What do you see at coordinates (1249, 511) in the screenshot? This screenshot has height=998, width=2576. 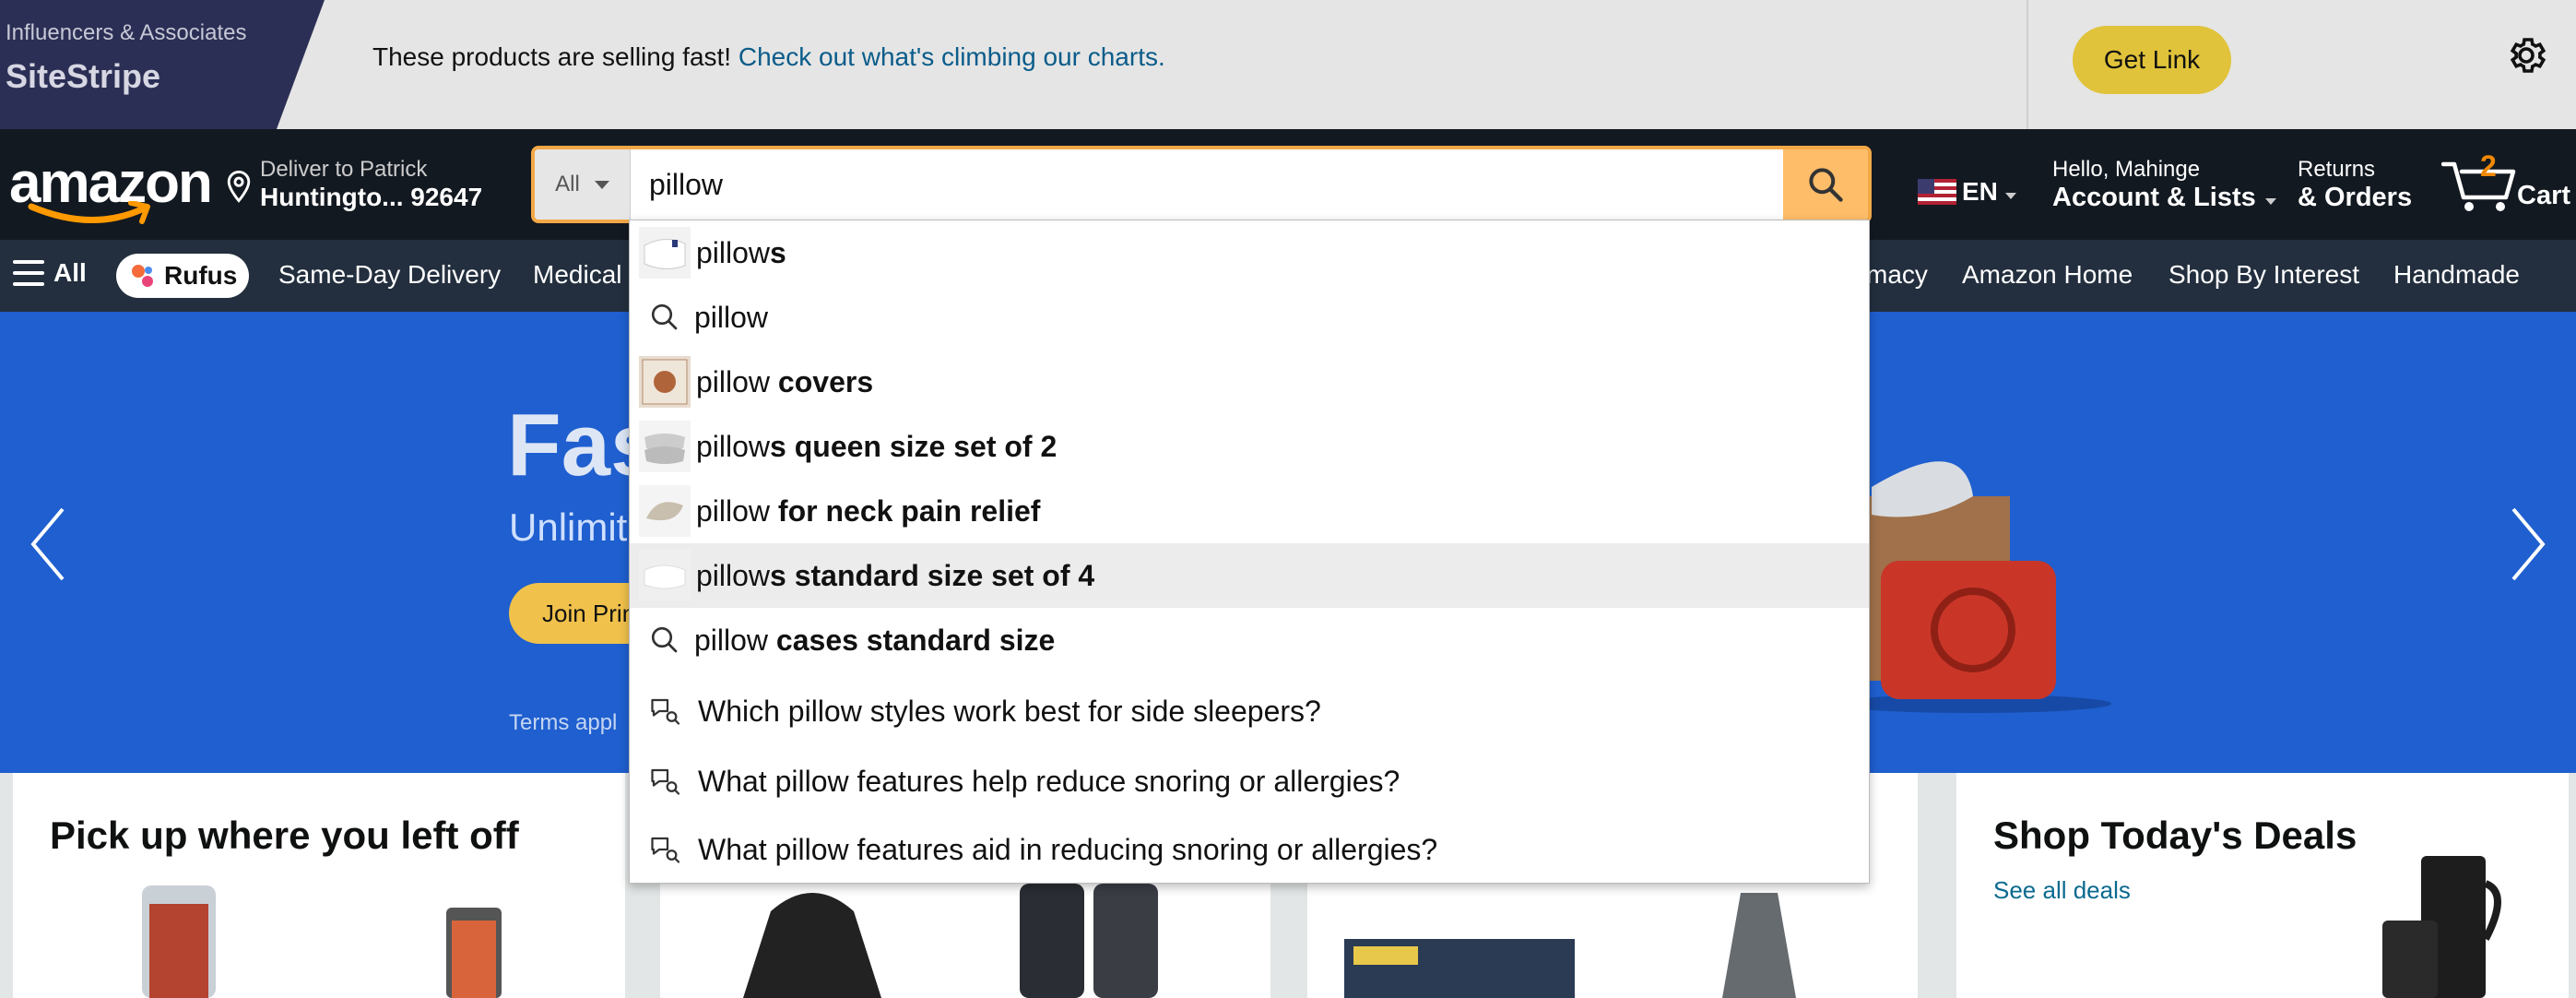 I see `suggestion-item: pillow for neck pain relief` at bounding box center [1249, 511].